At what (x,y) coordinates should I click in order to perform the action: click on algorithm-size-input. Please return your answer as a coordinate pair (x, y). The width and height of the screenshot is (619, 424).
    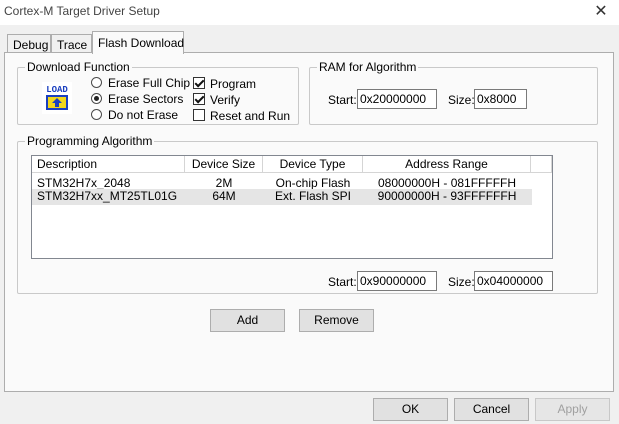
    Looking at the image, I should click on (513, 281).